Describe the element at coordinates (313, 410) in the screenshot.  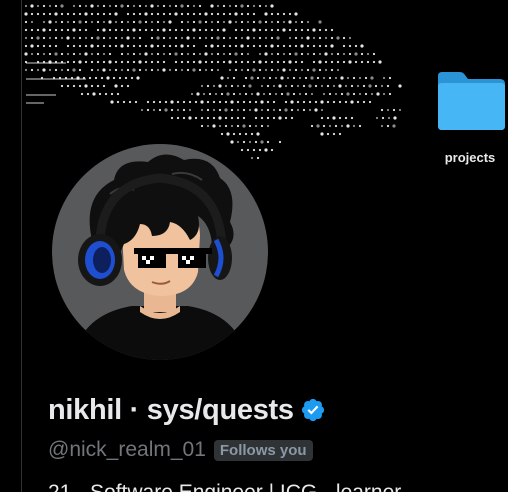
I see `verified-badge-icon` at that location.